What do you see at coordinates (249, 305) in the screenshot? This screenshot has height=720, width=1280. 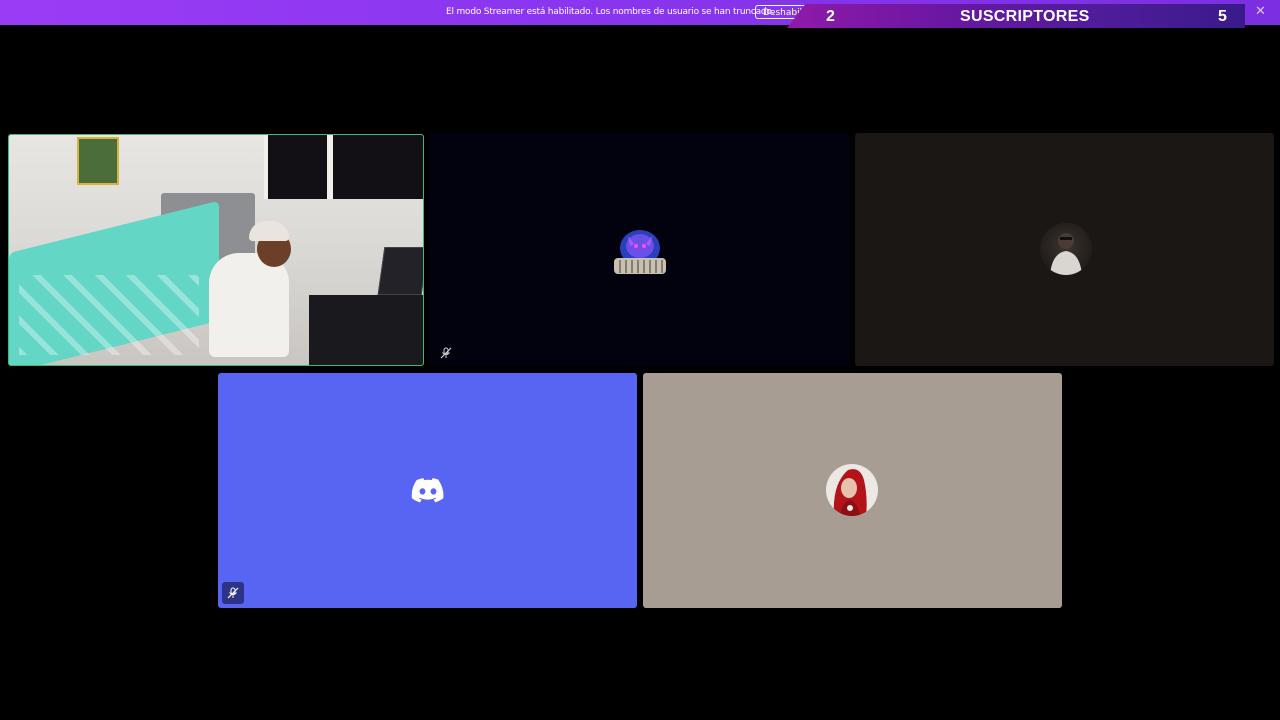 I see `video-person-body` at bounding box center [249, 305].